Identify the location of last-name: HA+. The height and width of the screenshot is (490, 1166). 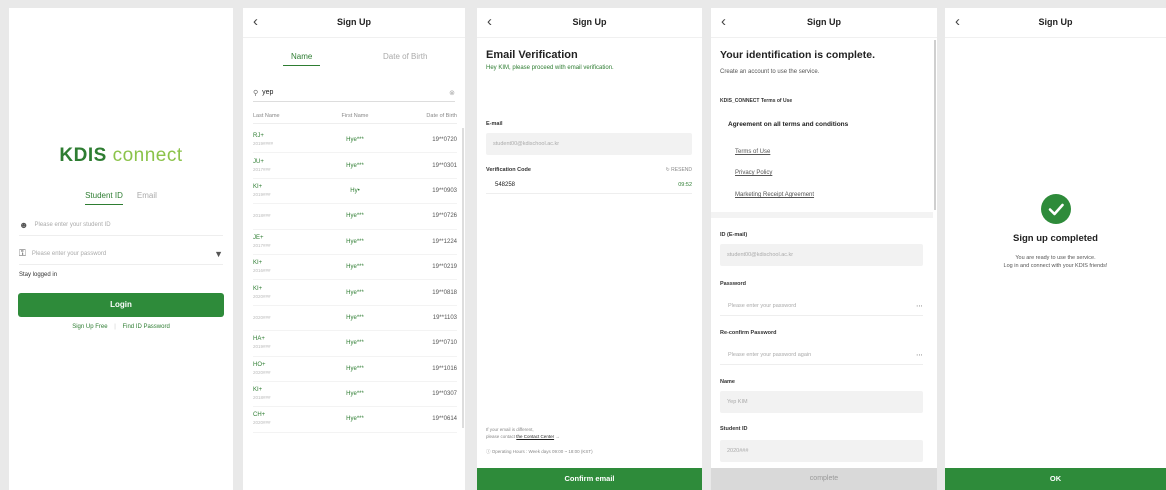
(259, 339).